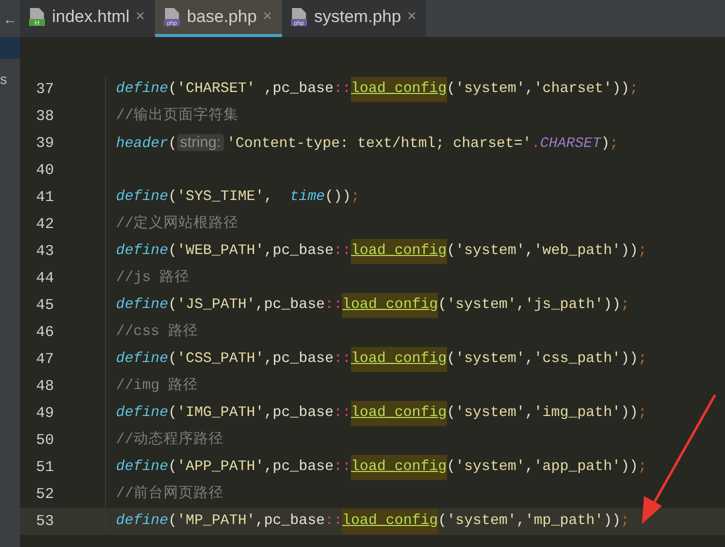  What do you see at coordinates (45, 413) in the screenshot?
I see `line-number: 49` at bounding box center [45, 413].